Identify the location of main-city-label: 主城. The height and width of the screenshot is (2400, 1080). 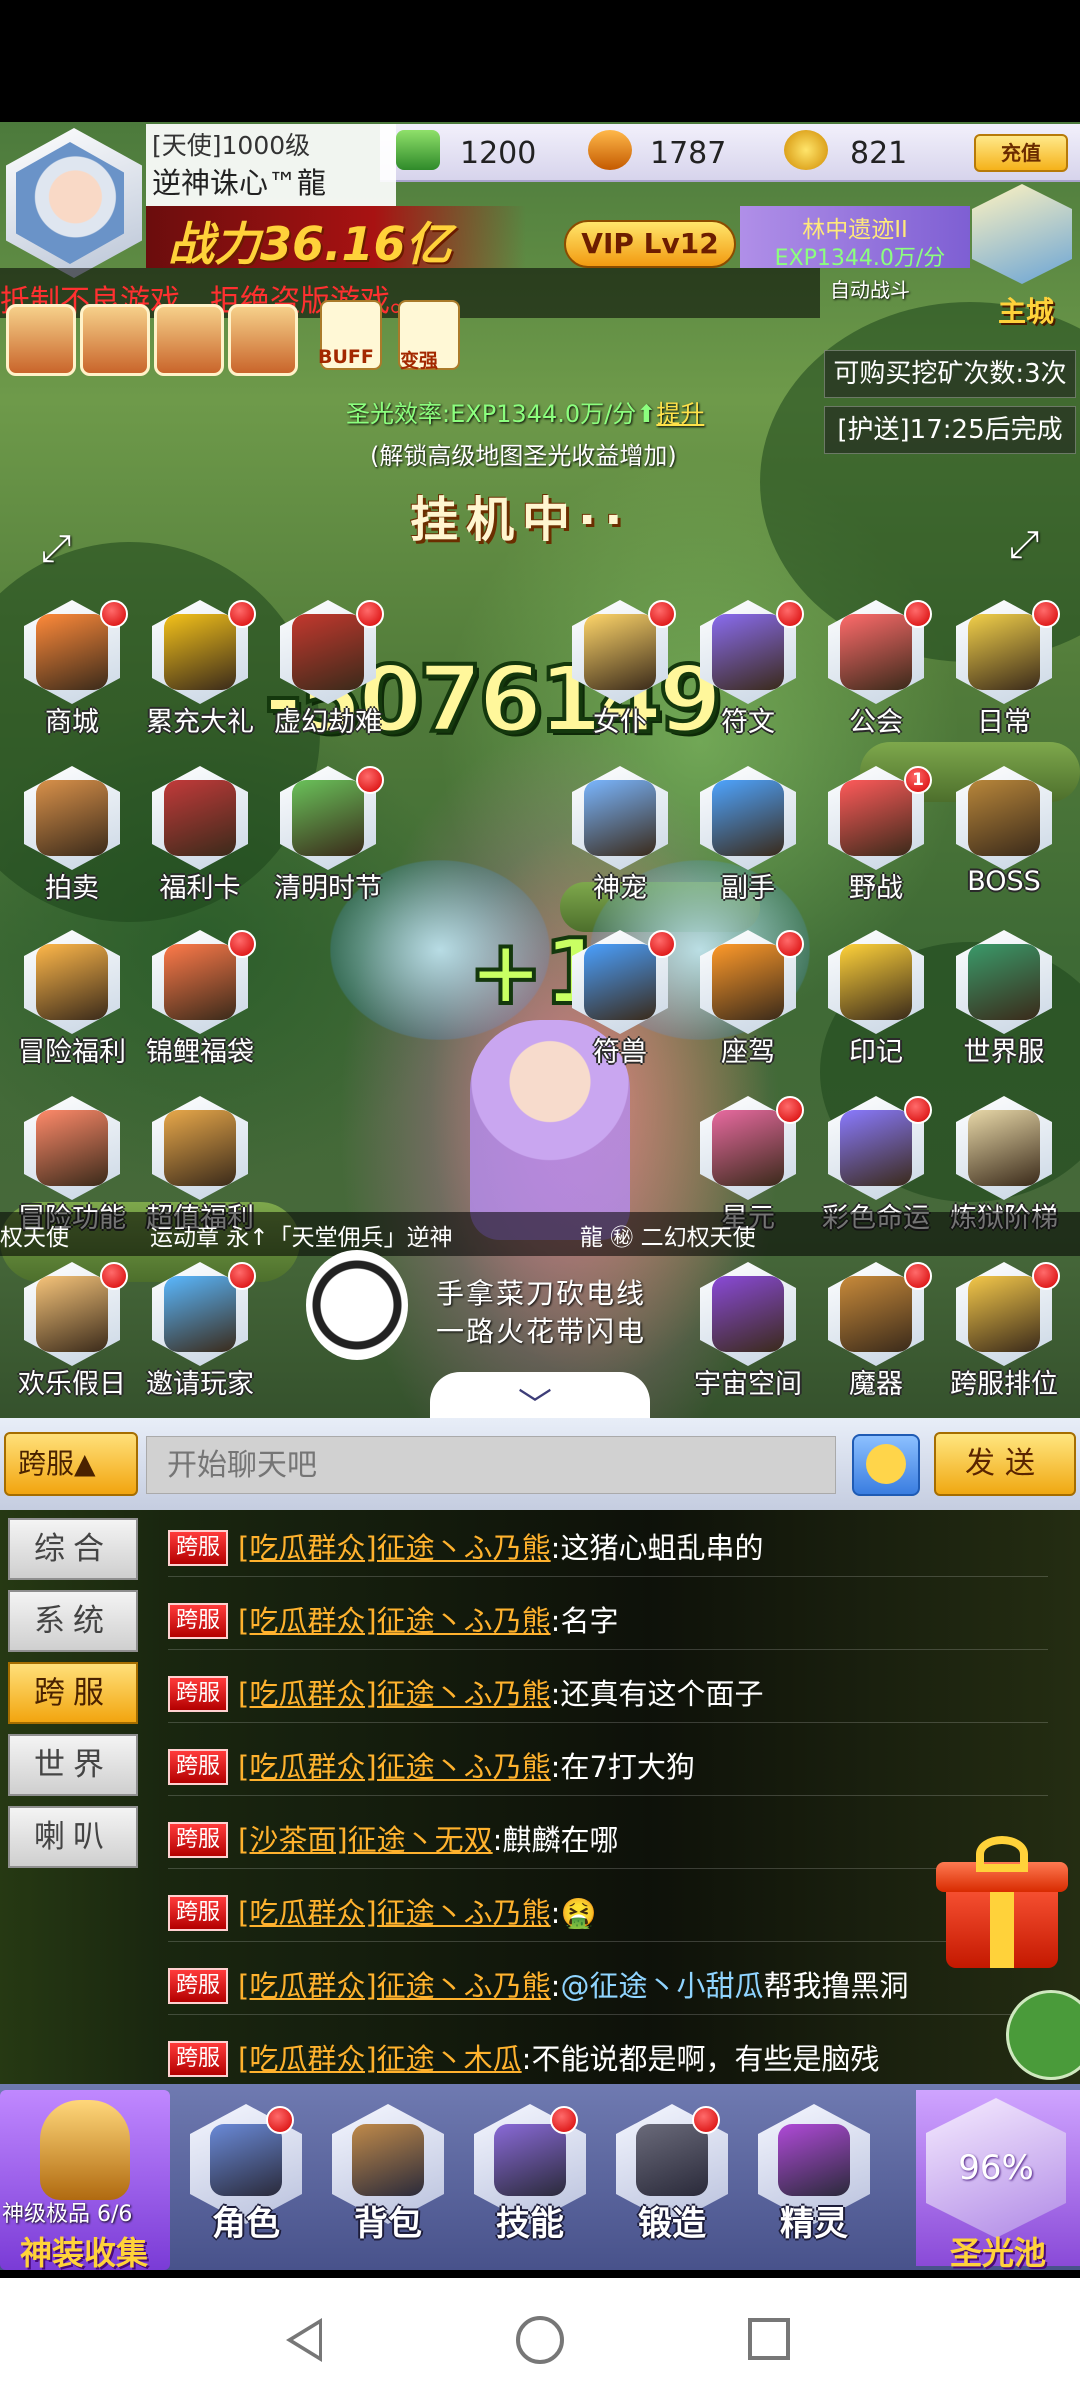
(1026, 310).